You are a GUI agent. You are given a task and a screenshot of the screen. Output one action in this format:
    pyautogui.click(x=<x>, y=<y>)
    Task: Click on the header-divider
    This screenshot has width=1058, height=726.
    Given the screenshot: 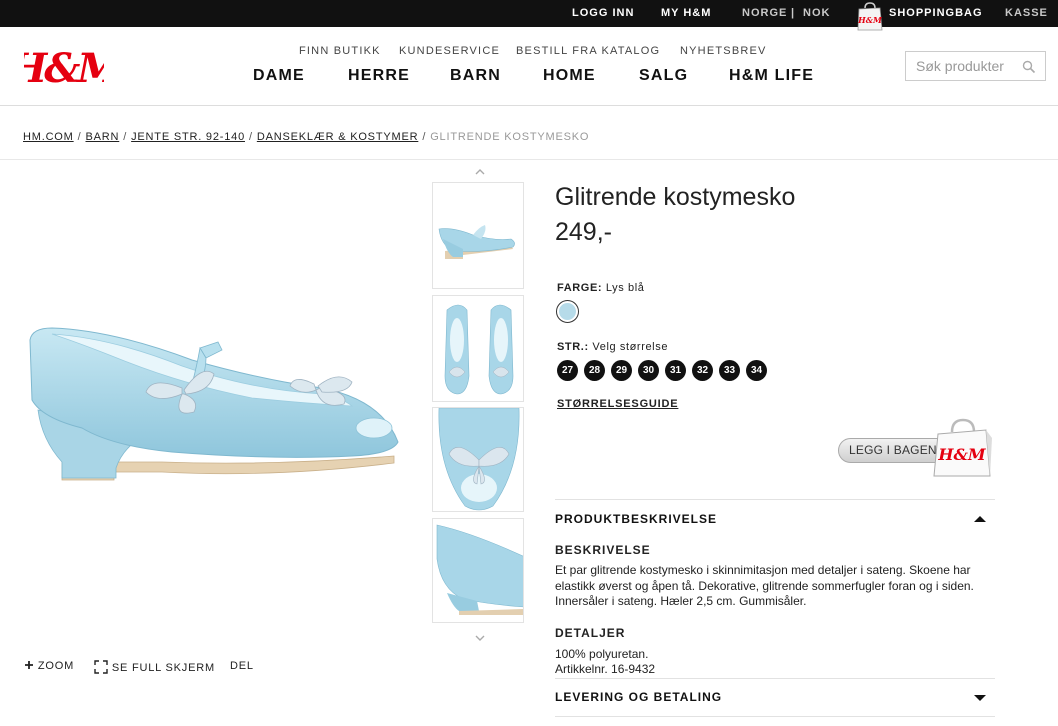 What is the action you would take?
    pyautogui.click(x=529, y=105)
    